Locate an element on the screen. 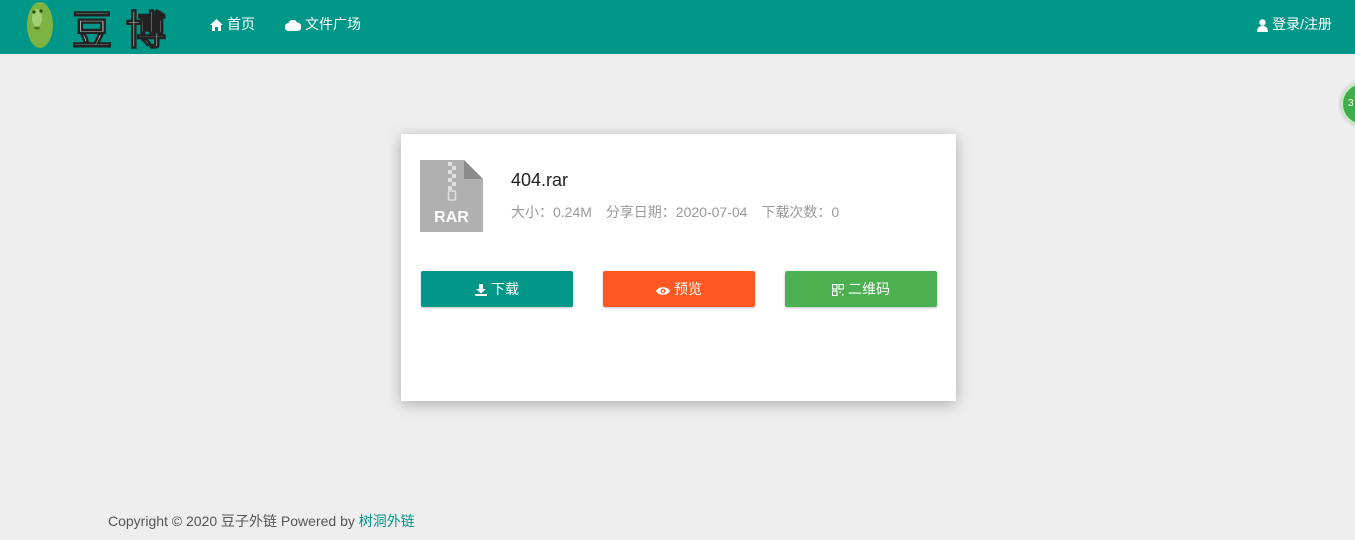  home-icon is located at coordinates (216, 25).